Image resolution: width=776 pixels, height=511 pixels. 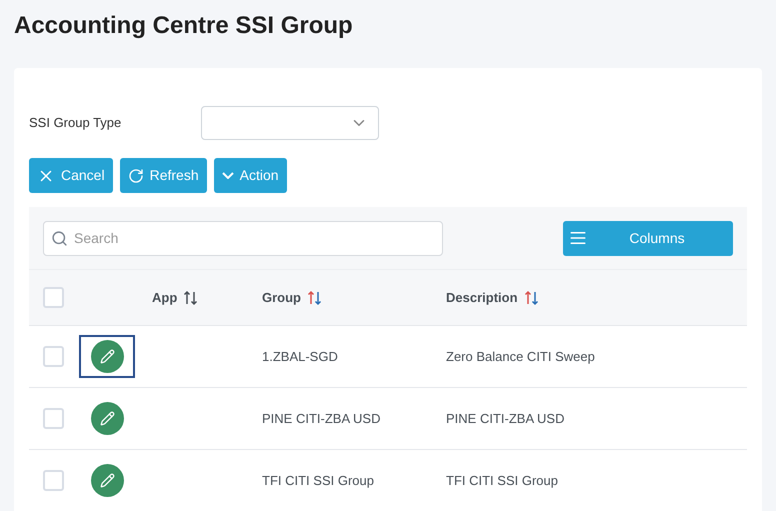 I want to click on column-header: App, so click(x=165, y=298).